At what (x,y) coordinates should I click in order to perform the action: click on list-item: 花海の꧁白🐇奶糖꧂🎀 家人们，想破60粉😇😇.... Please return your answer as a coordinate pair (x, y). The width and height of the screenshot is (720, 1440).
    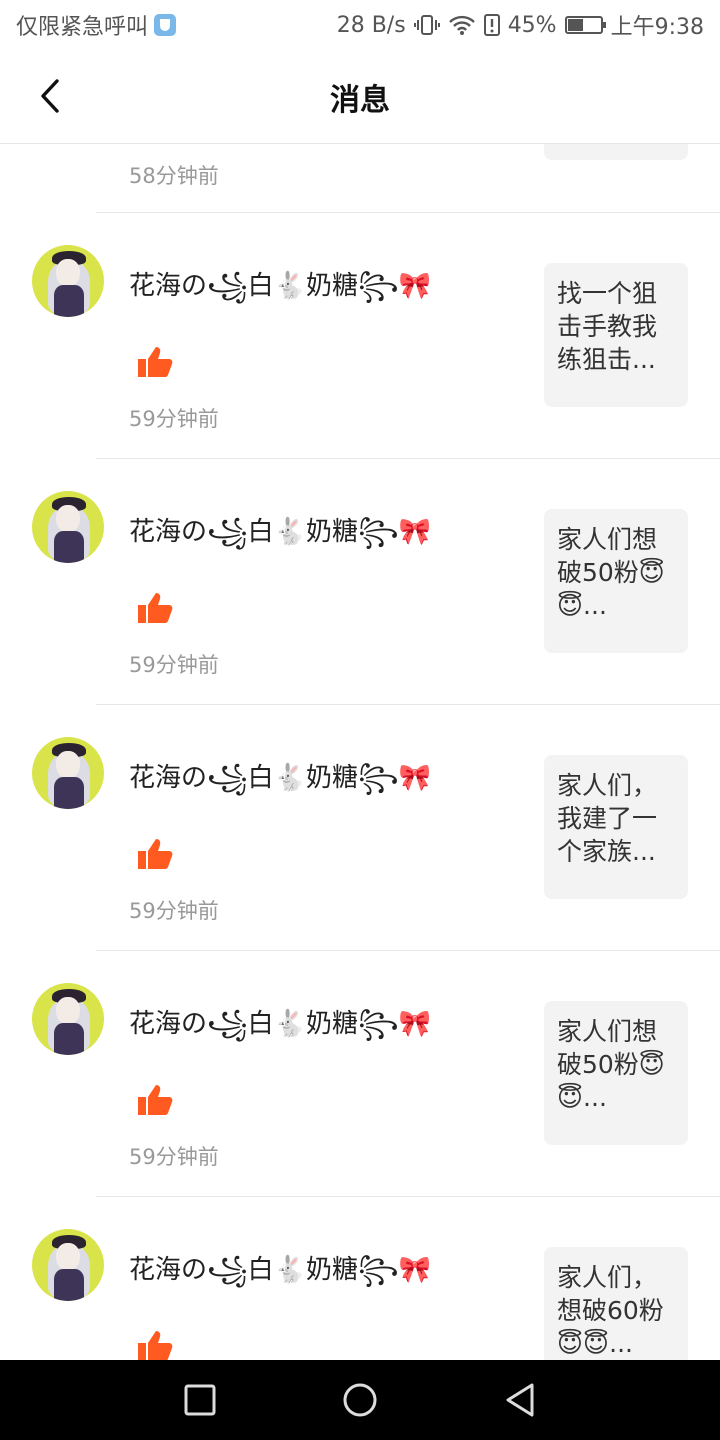
    Looking at the image, I should click on (360, 1278).